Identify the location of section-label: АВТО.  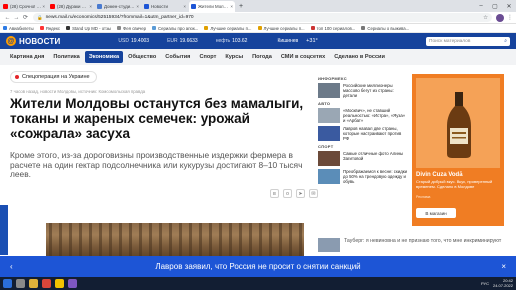
(324, 103).